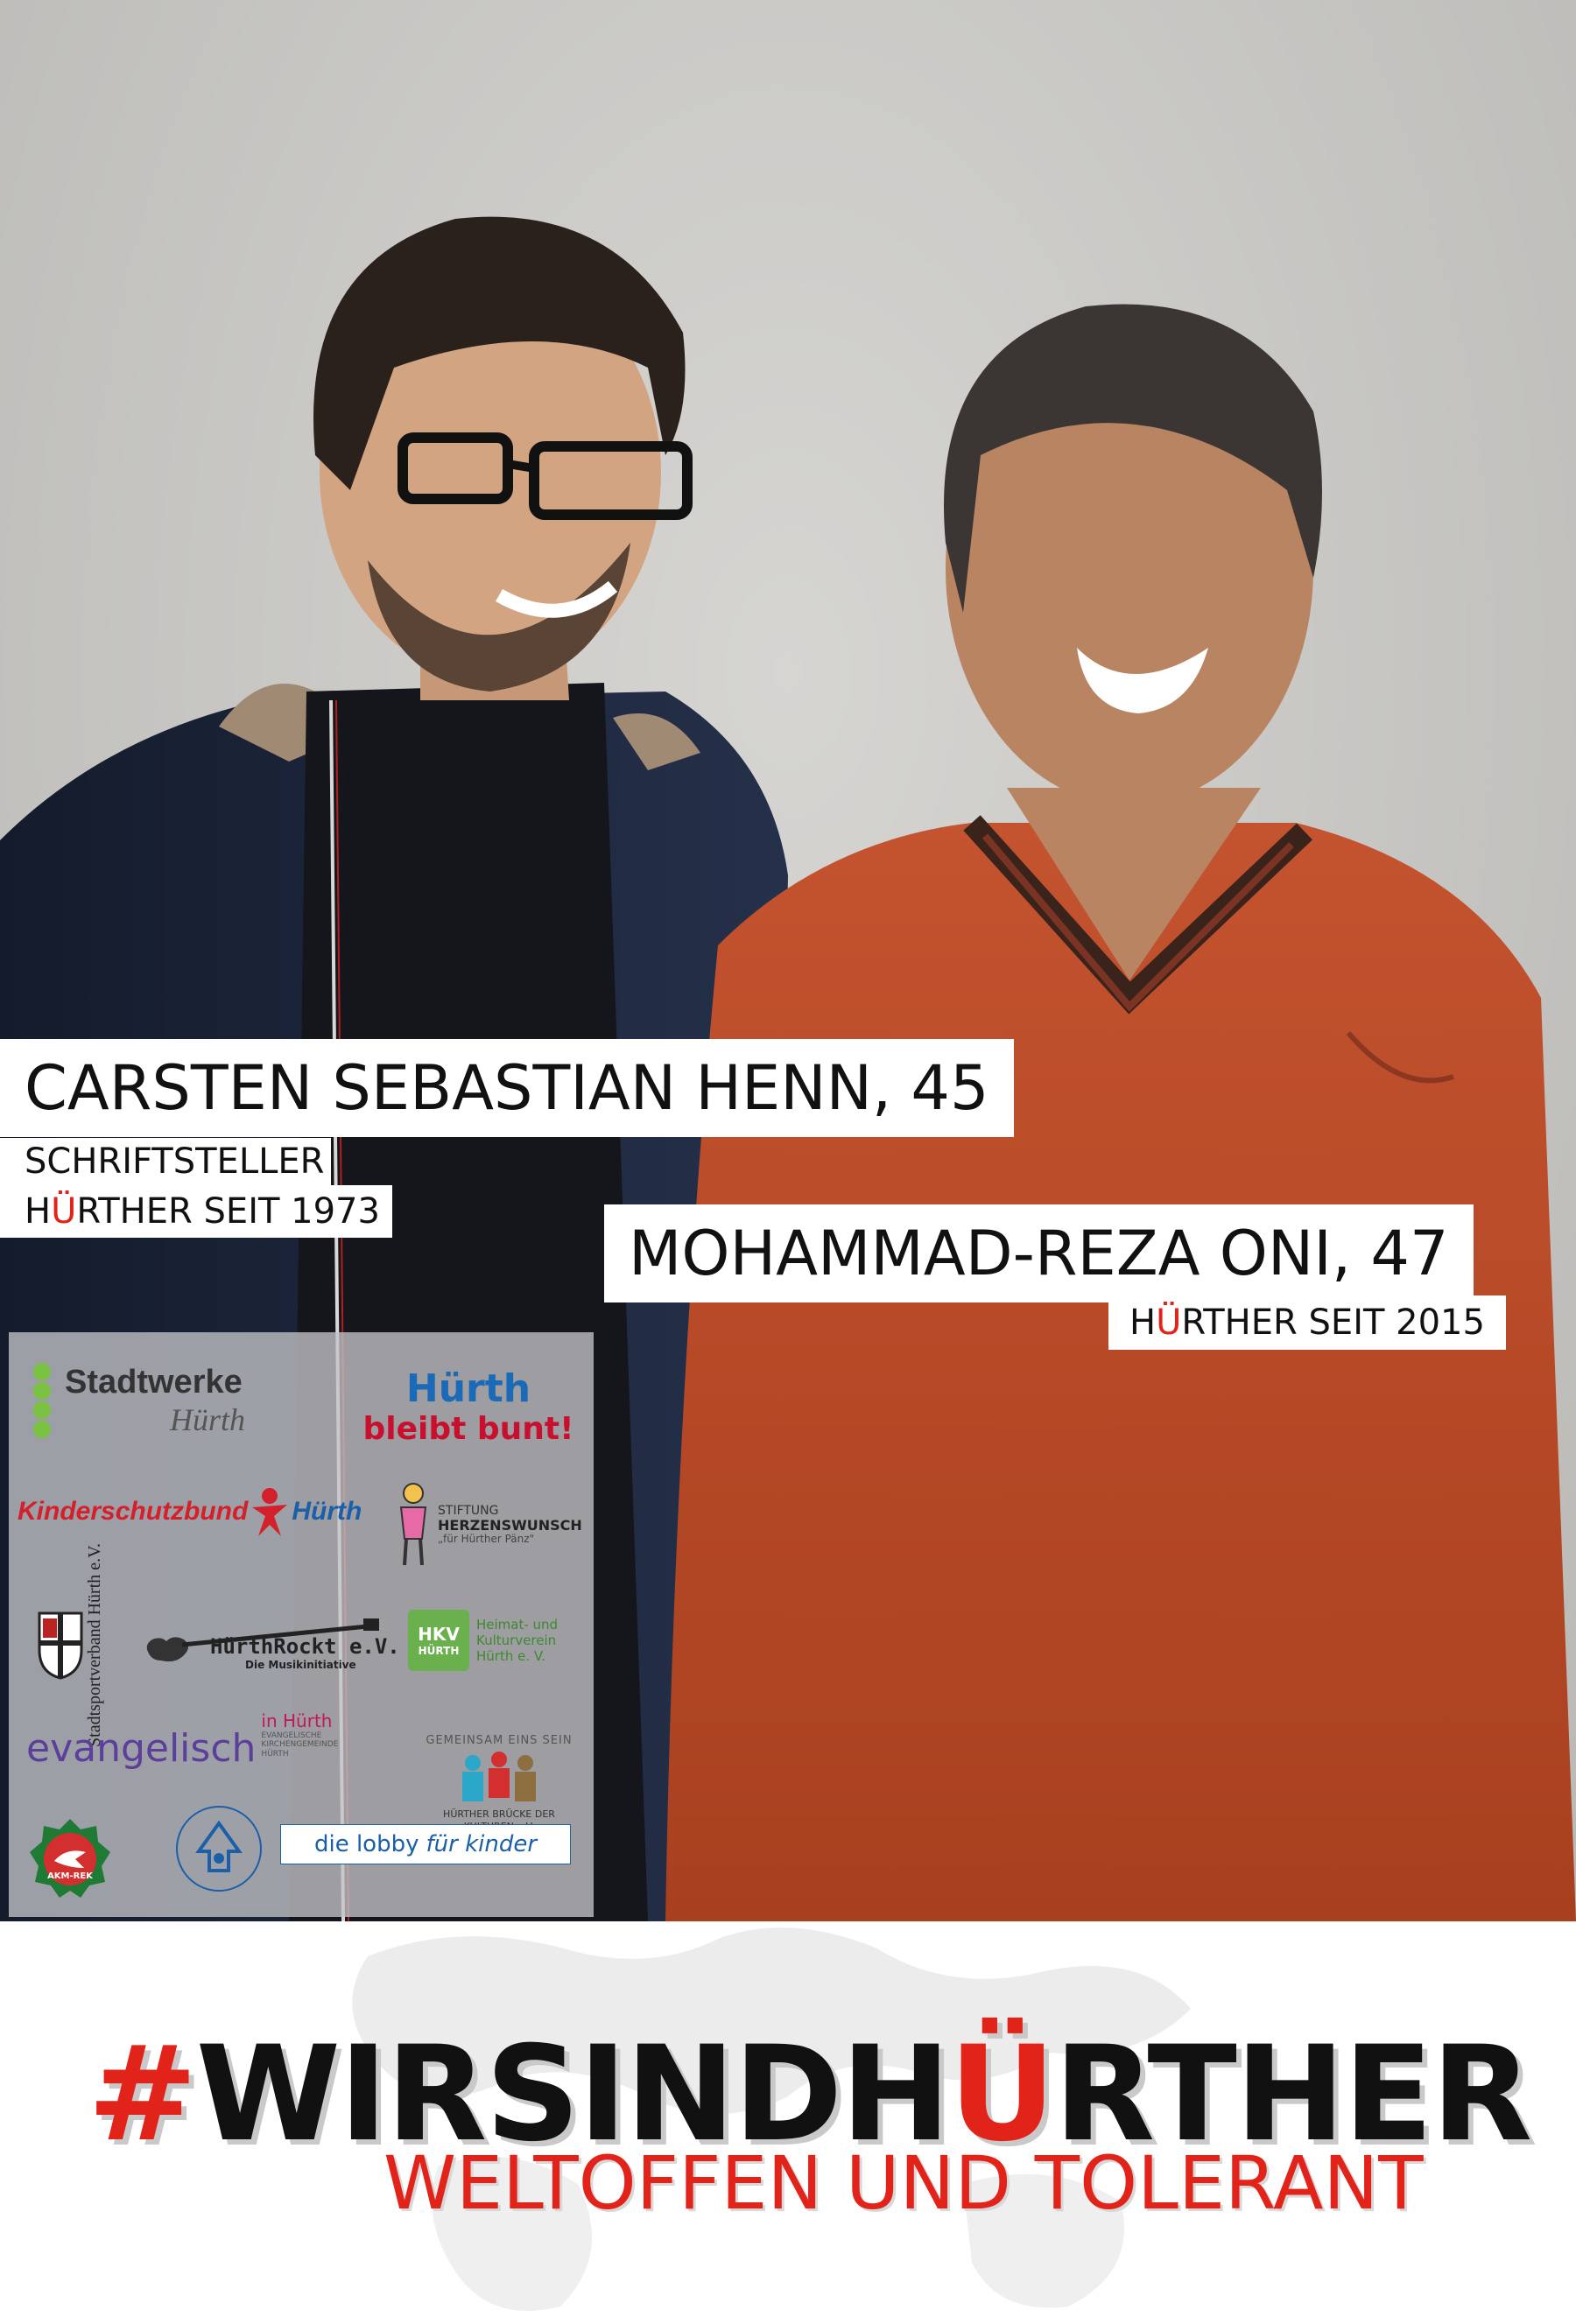 This screenshot has height=2324, width=1576. What do you see at coordinates (70, 1858) in the screenshot?
I see `akm-dove-icon` at bounding box center [70, 1858].